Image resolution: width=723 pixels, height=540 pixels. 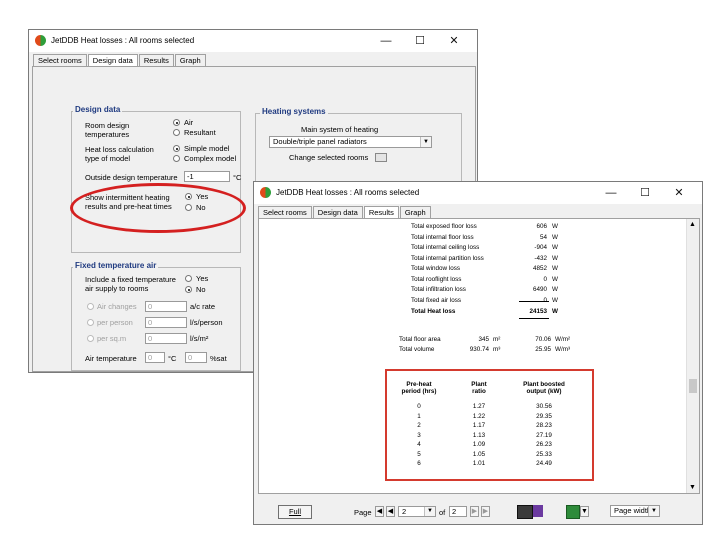 I want to click on page-count: 2, so click(x=458, y=511).